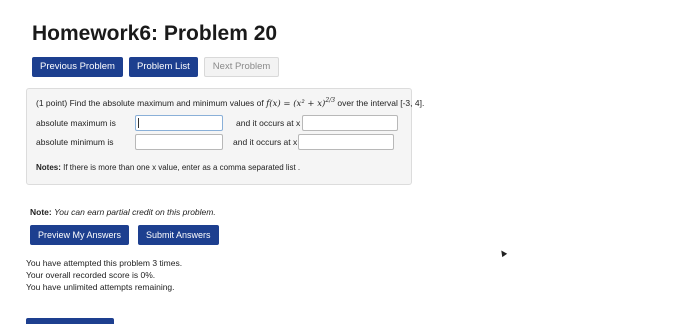  What do you see at coordinates (241, 67) in the screenshot?
I see `next-problem-button: Next Problem` at bounding box center [241, 67].